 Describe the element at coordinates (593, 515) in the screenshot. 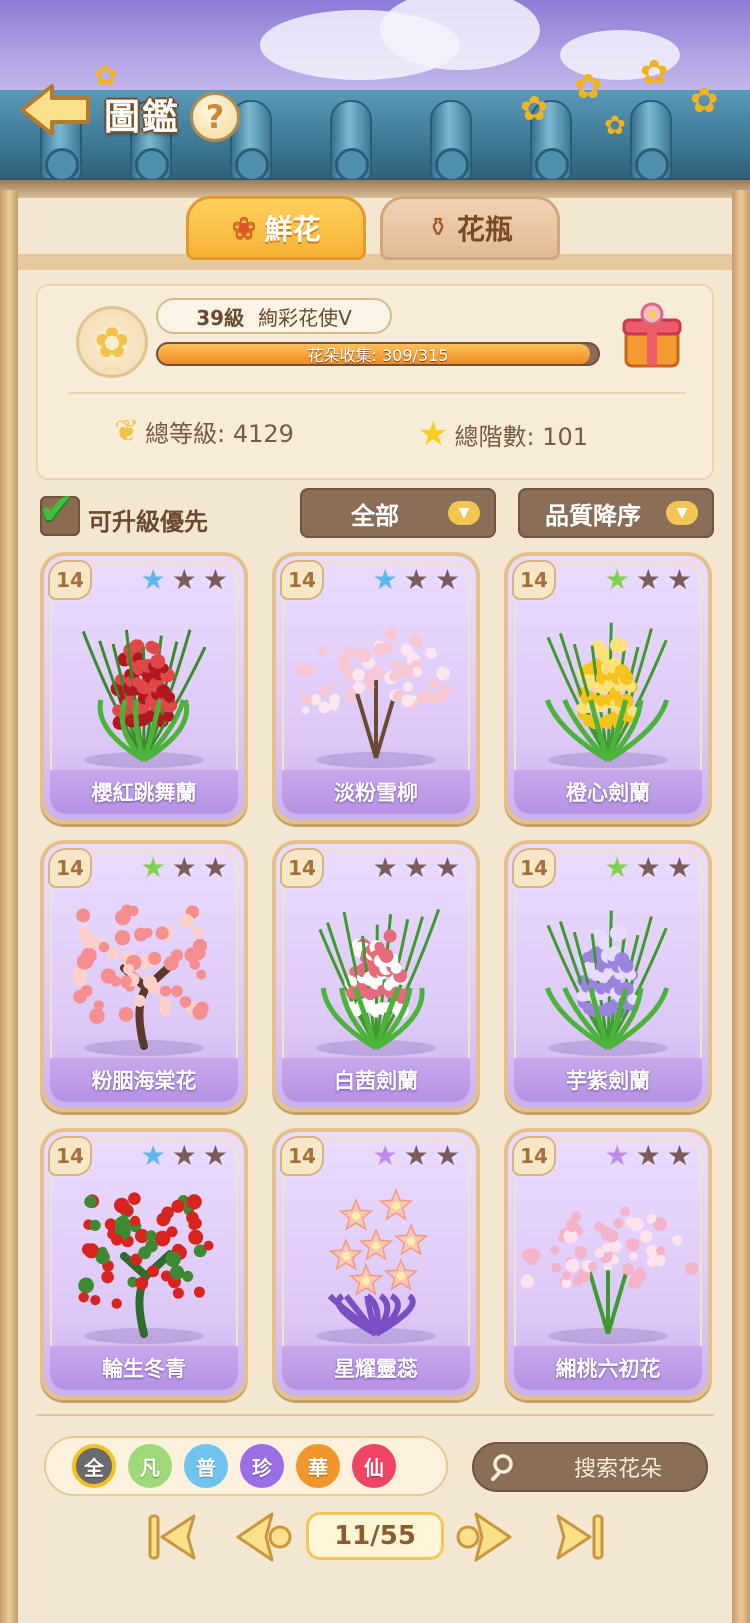

I see `sort-value: 品質降序` at that location.